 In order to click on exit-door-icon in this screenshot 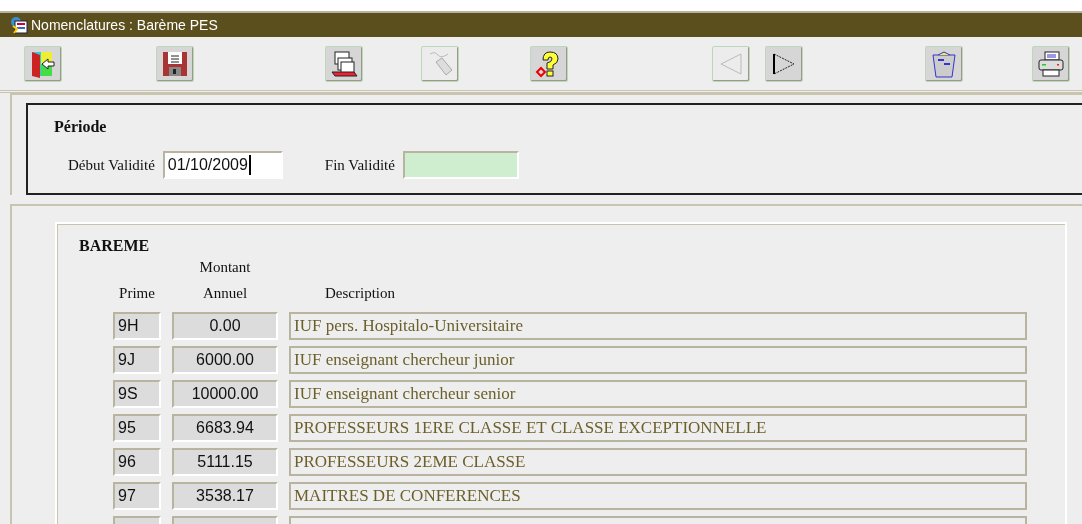, I will do `click(43, 63)`.